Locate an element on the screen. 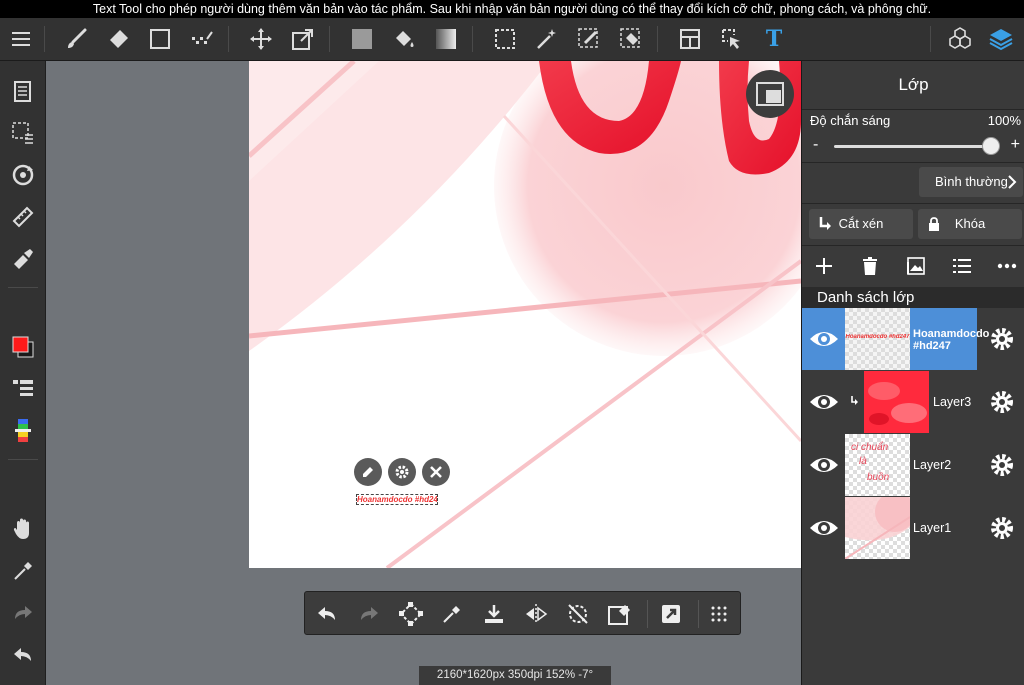  menu-icon is located at coordinates (21, 39).